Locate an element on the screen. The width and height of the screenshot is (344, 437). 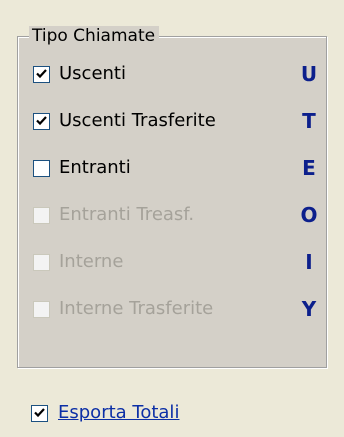
option-code: U is located at coordinates (309, 74).